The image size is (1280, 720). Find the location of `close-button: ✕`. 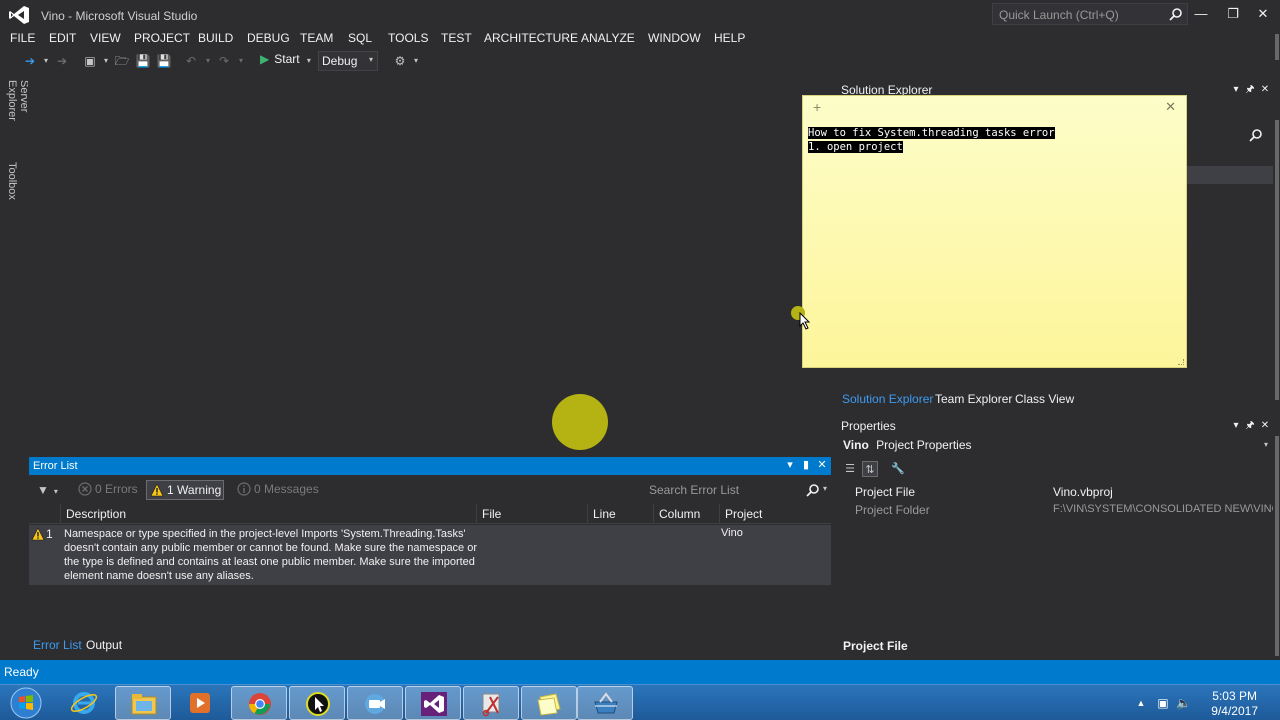

close-button: ✕ is located at coordinates (1263, 14).